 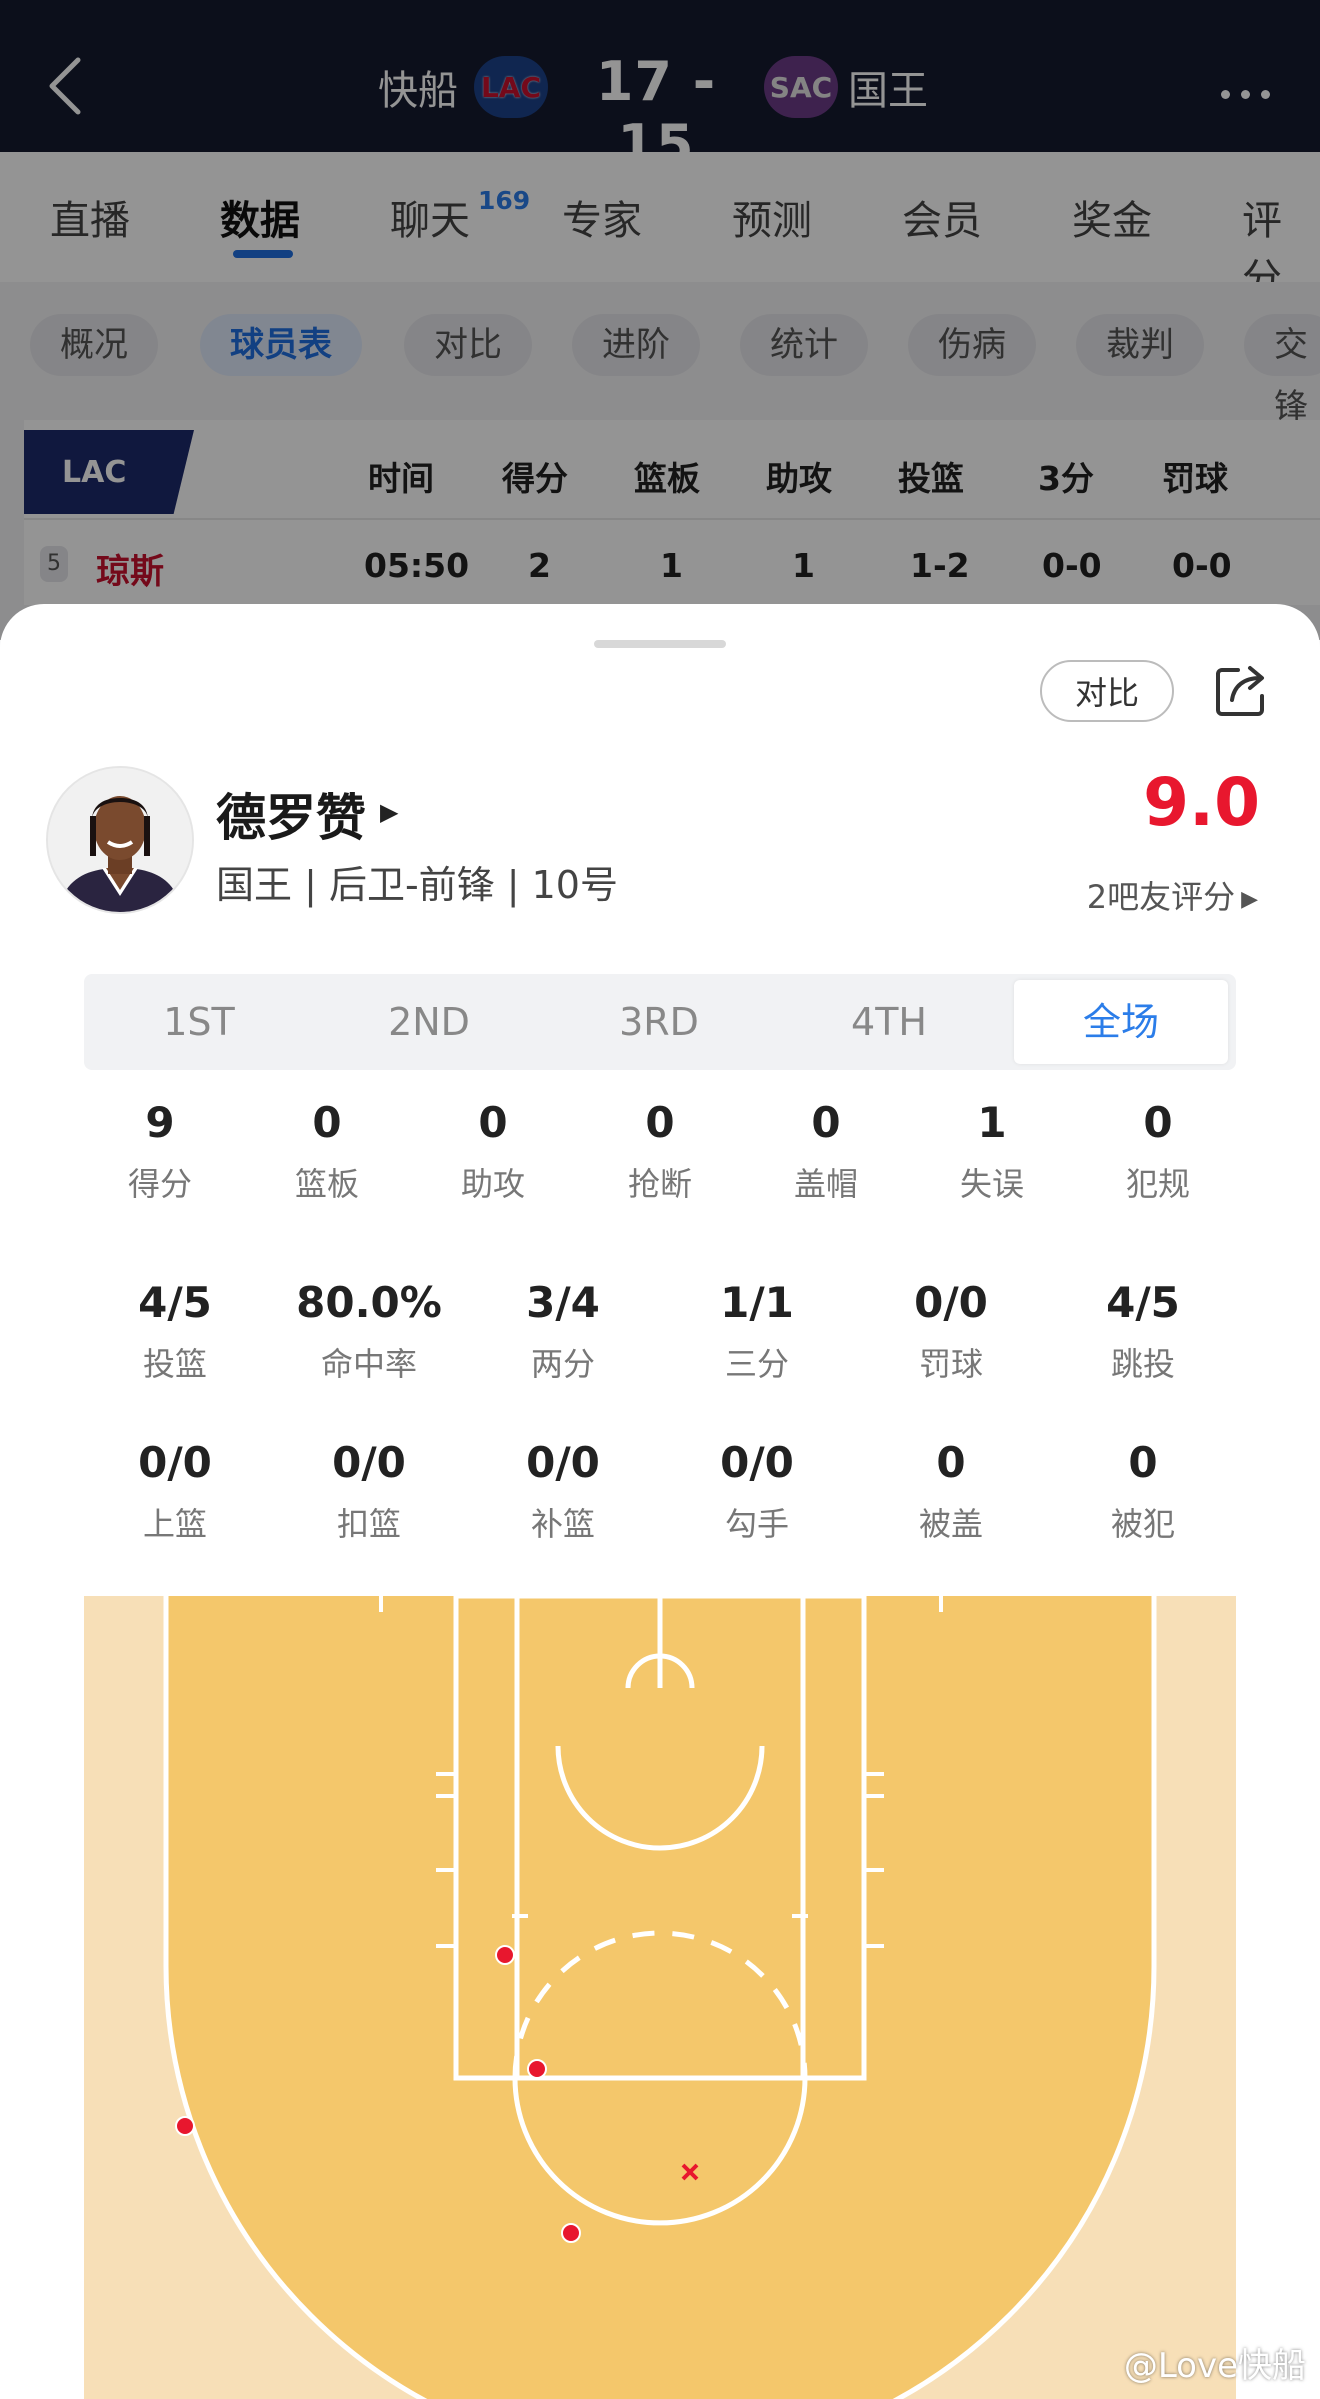 What do you see at coordinates (175, 1490) in the screenshot?
I see `stat-layup: 0/0 上篮` at bounding box center [175, 1490].